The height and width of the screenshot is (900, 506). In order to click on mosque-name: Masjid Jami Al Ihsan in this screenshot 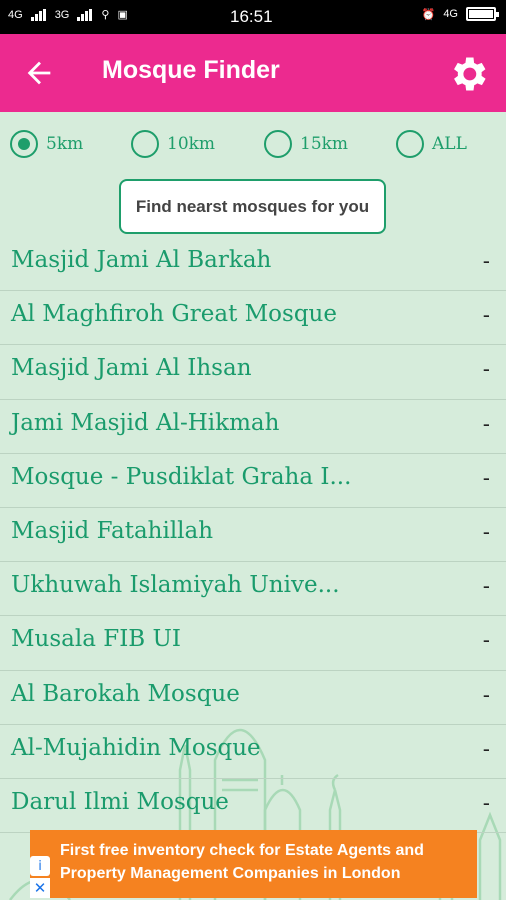, I will do `click(131, 368)`.